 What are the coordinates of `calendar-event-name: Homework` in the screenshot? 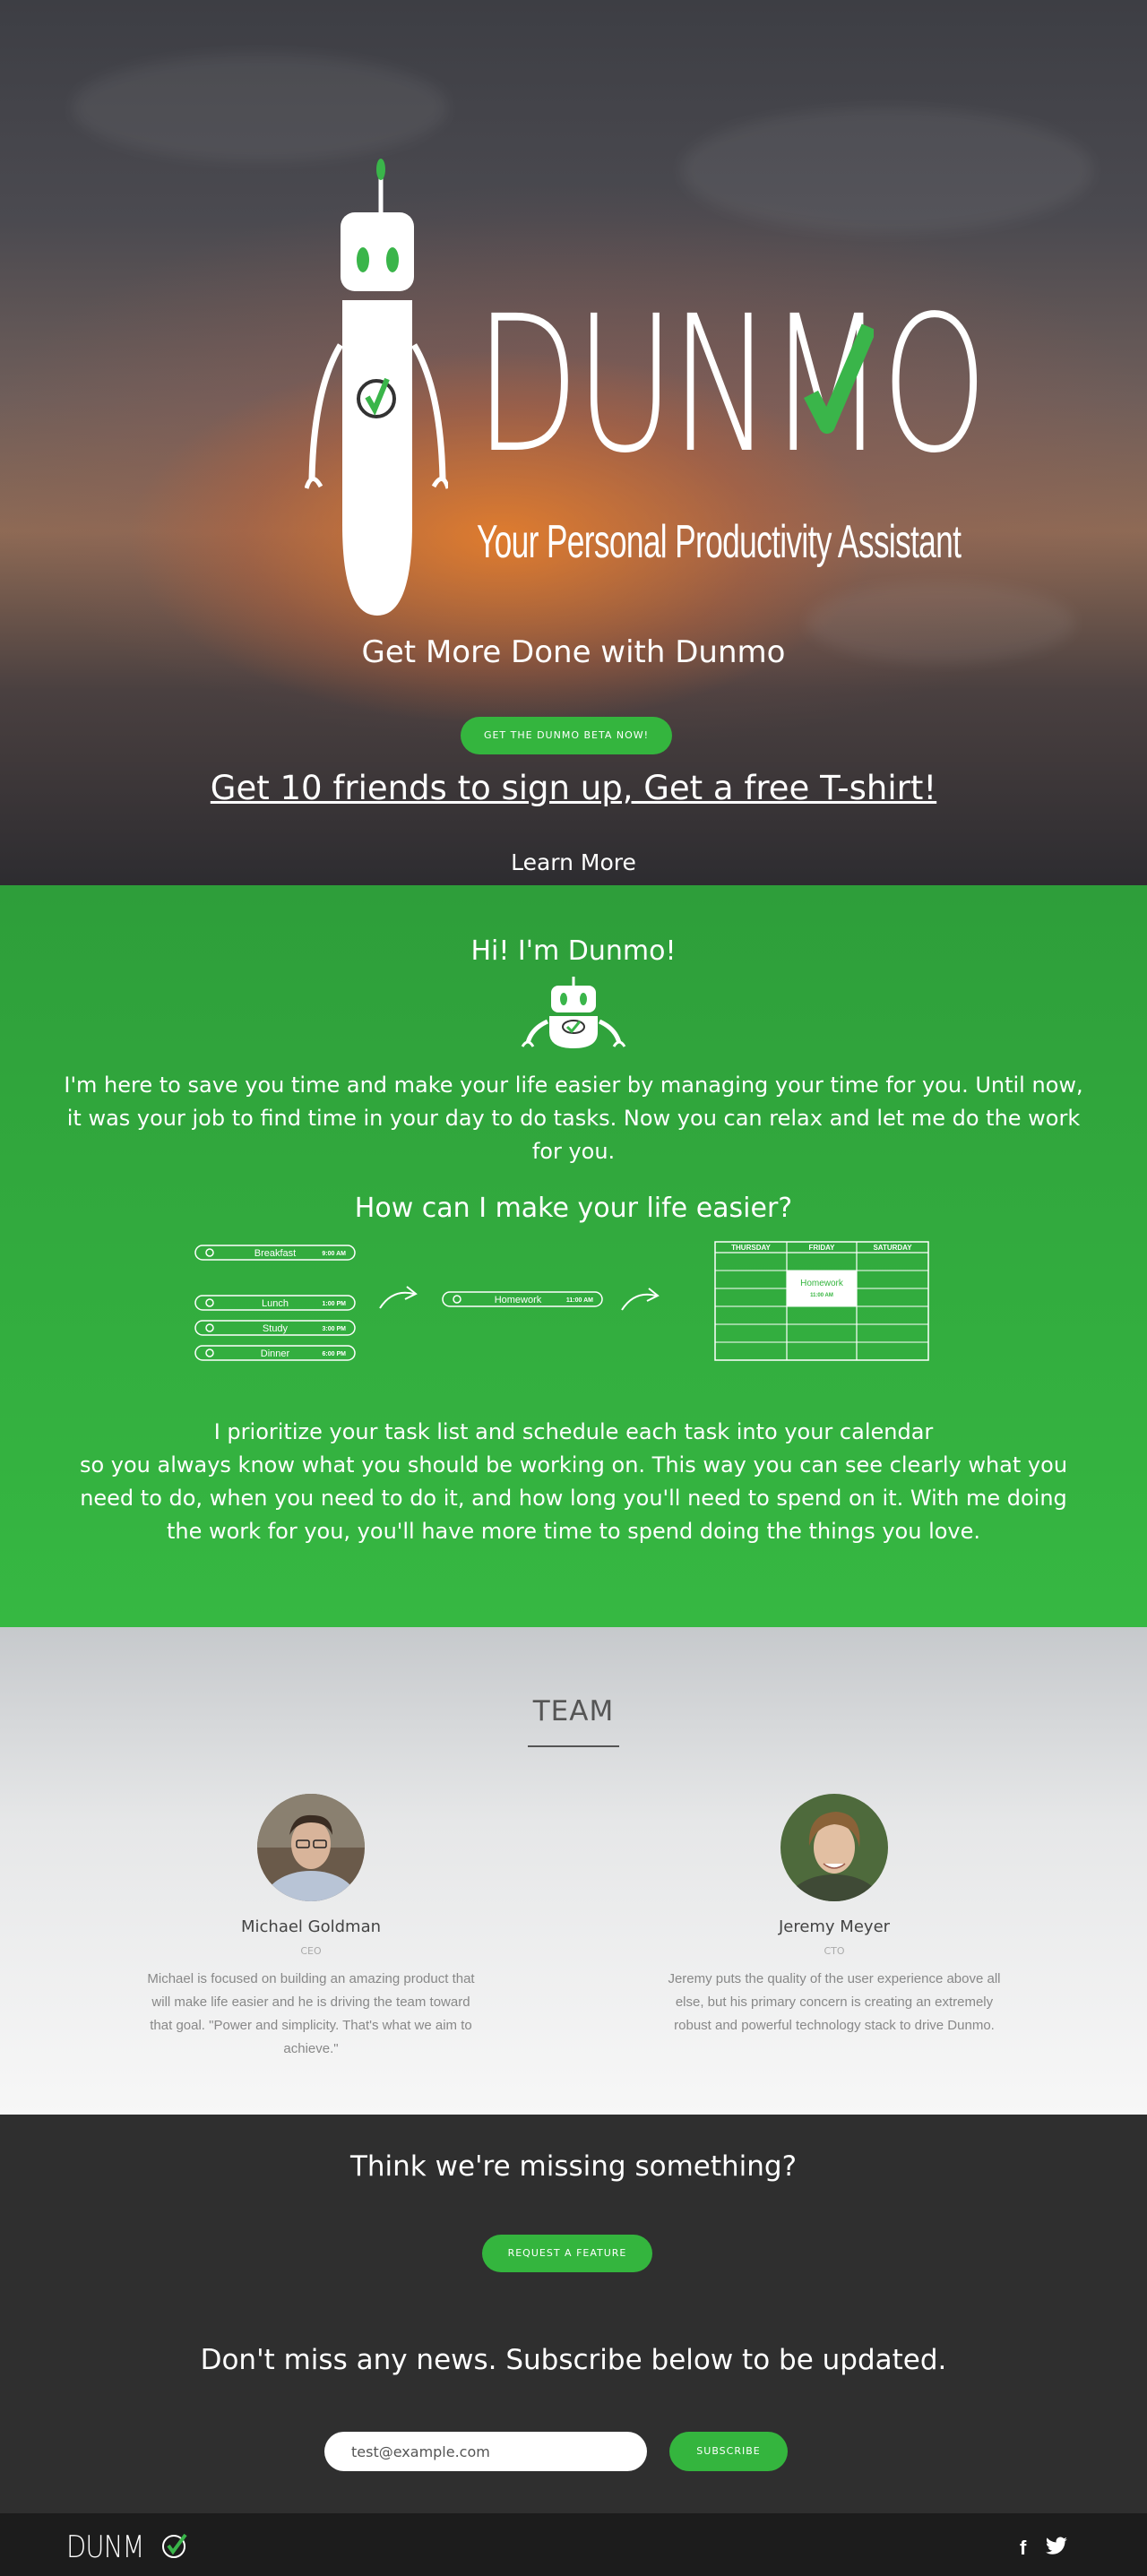 It's located at (822, 1284).